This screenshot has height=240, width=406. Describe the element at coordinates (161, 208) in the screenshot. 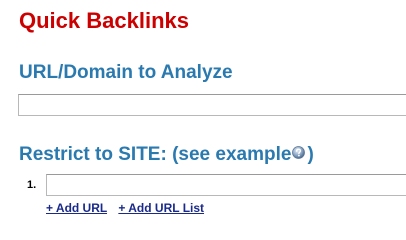

I see `add-url-list-link: + Add URL List` at that location.